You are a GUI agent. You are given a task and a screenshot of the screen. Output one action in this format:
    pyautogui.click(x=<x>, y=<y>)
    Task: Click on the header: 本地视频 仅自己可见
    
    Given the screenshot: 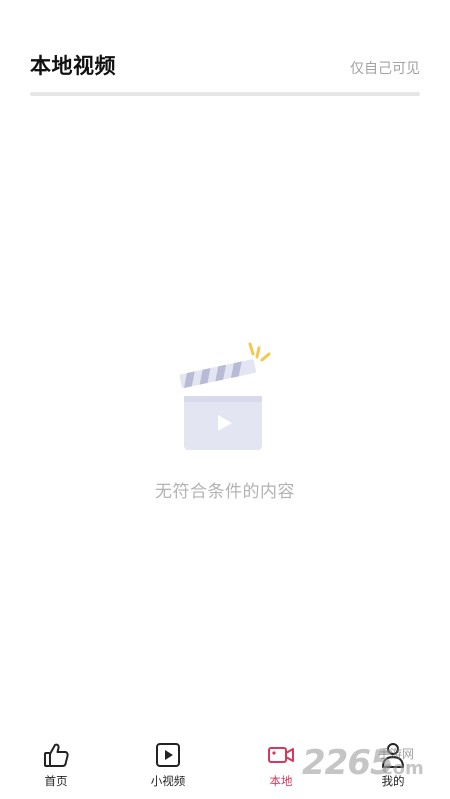 What is the action you would take?
    pyautogui.click(x=225, y=48)
    